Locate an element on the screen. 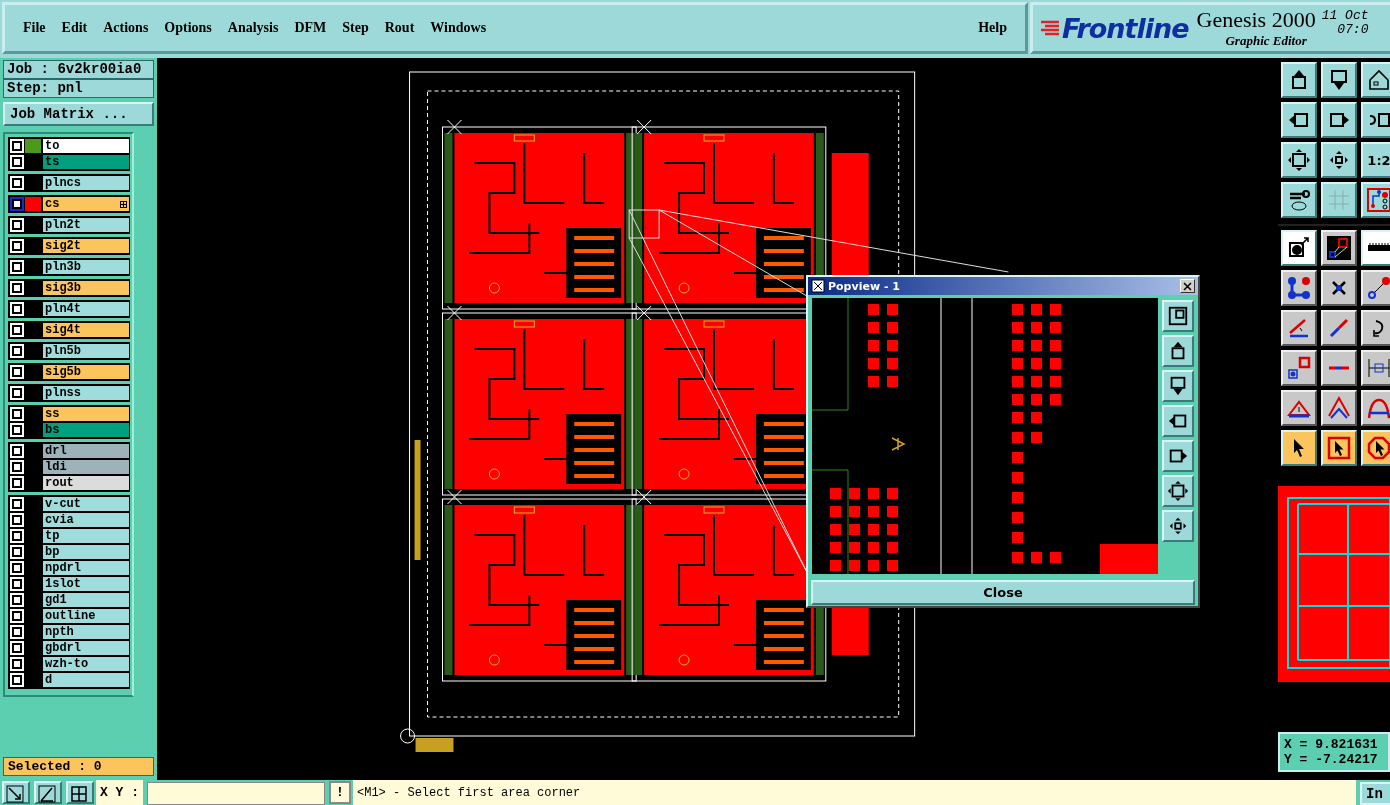 This screenshot has width=1390, height=805. home-icon is located at coordinates (1375, 80).